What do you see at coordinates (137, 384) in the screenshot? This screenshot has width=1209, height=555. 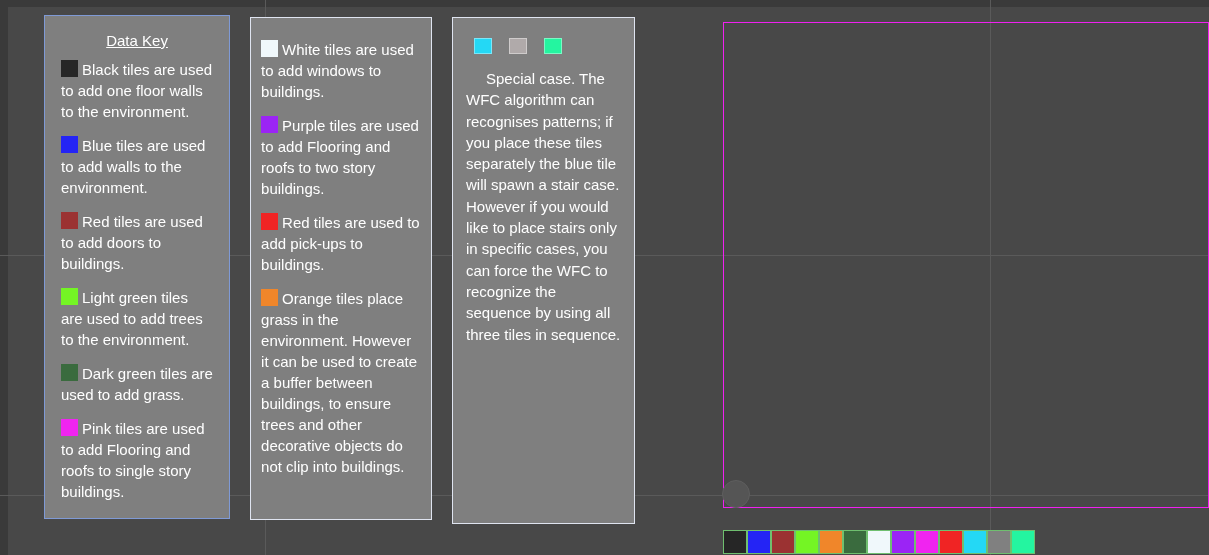 I see `legend-text: Dark green tiles are used to add grass.` at bounding box center [137, 384].